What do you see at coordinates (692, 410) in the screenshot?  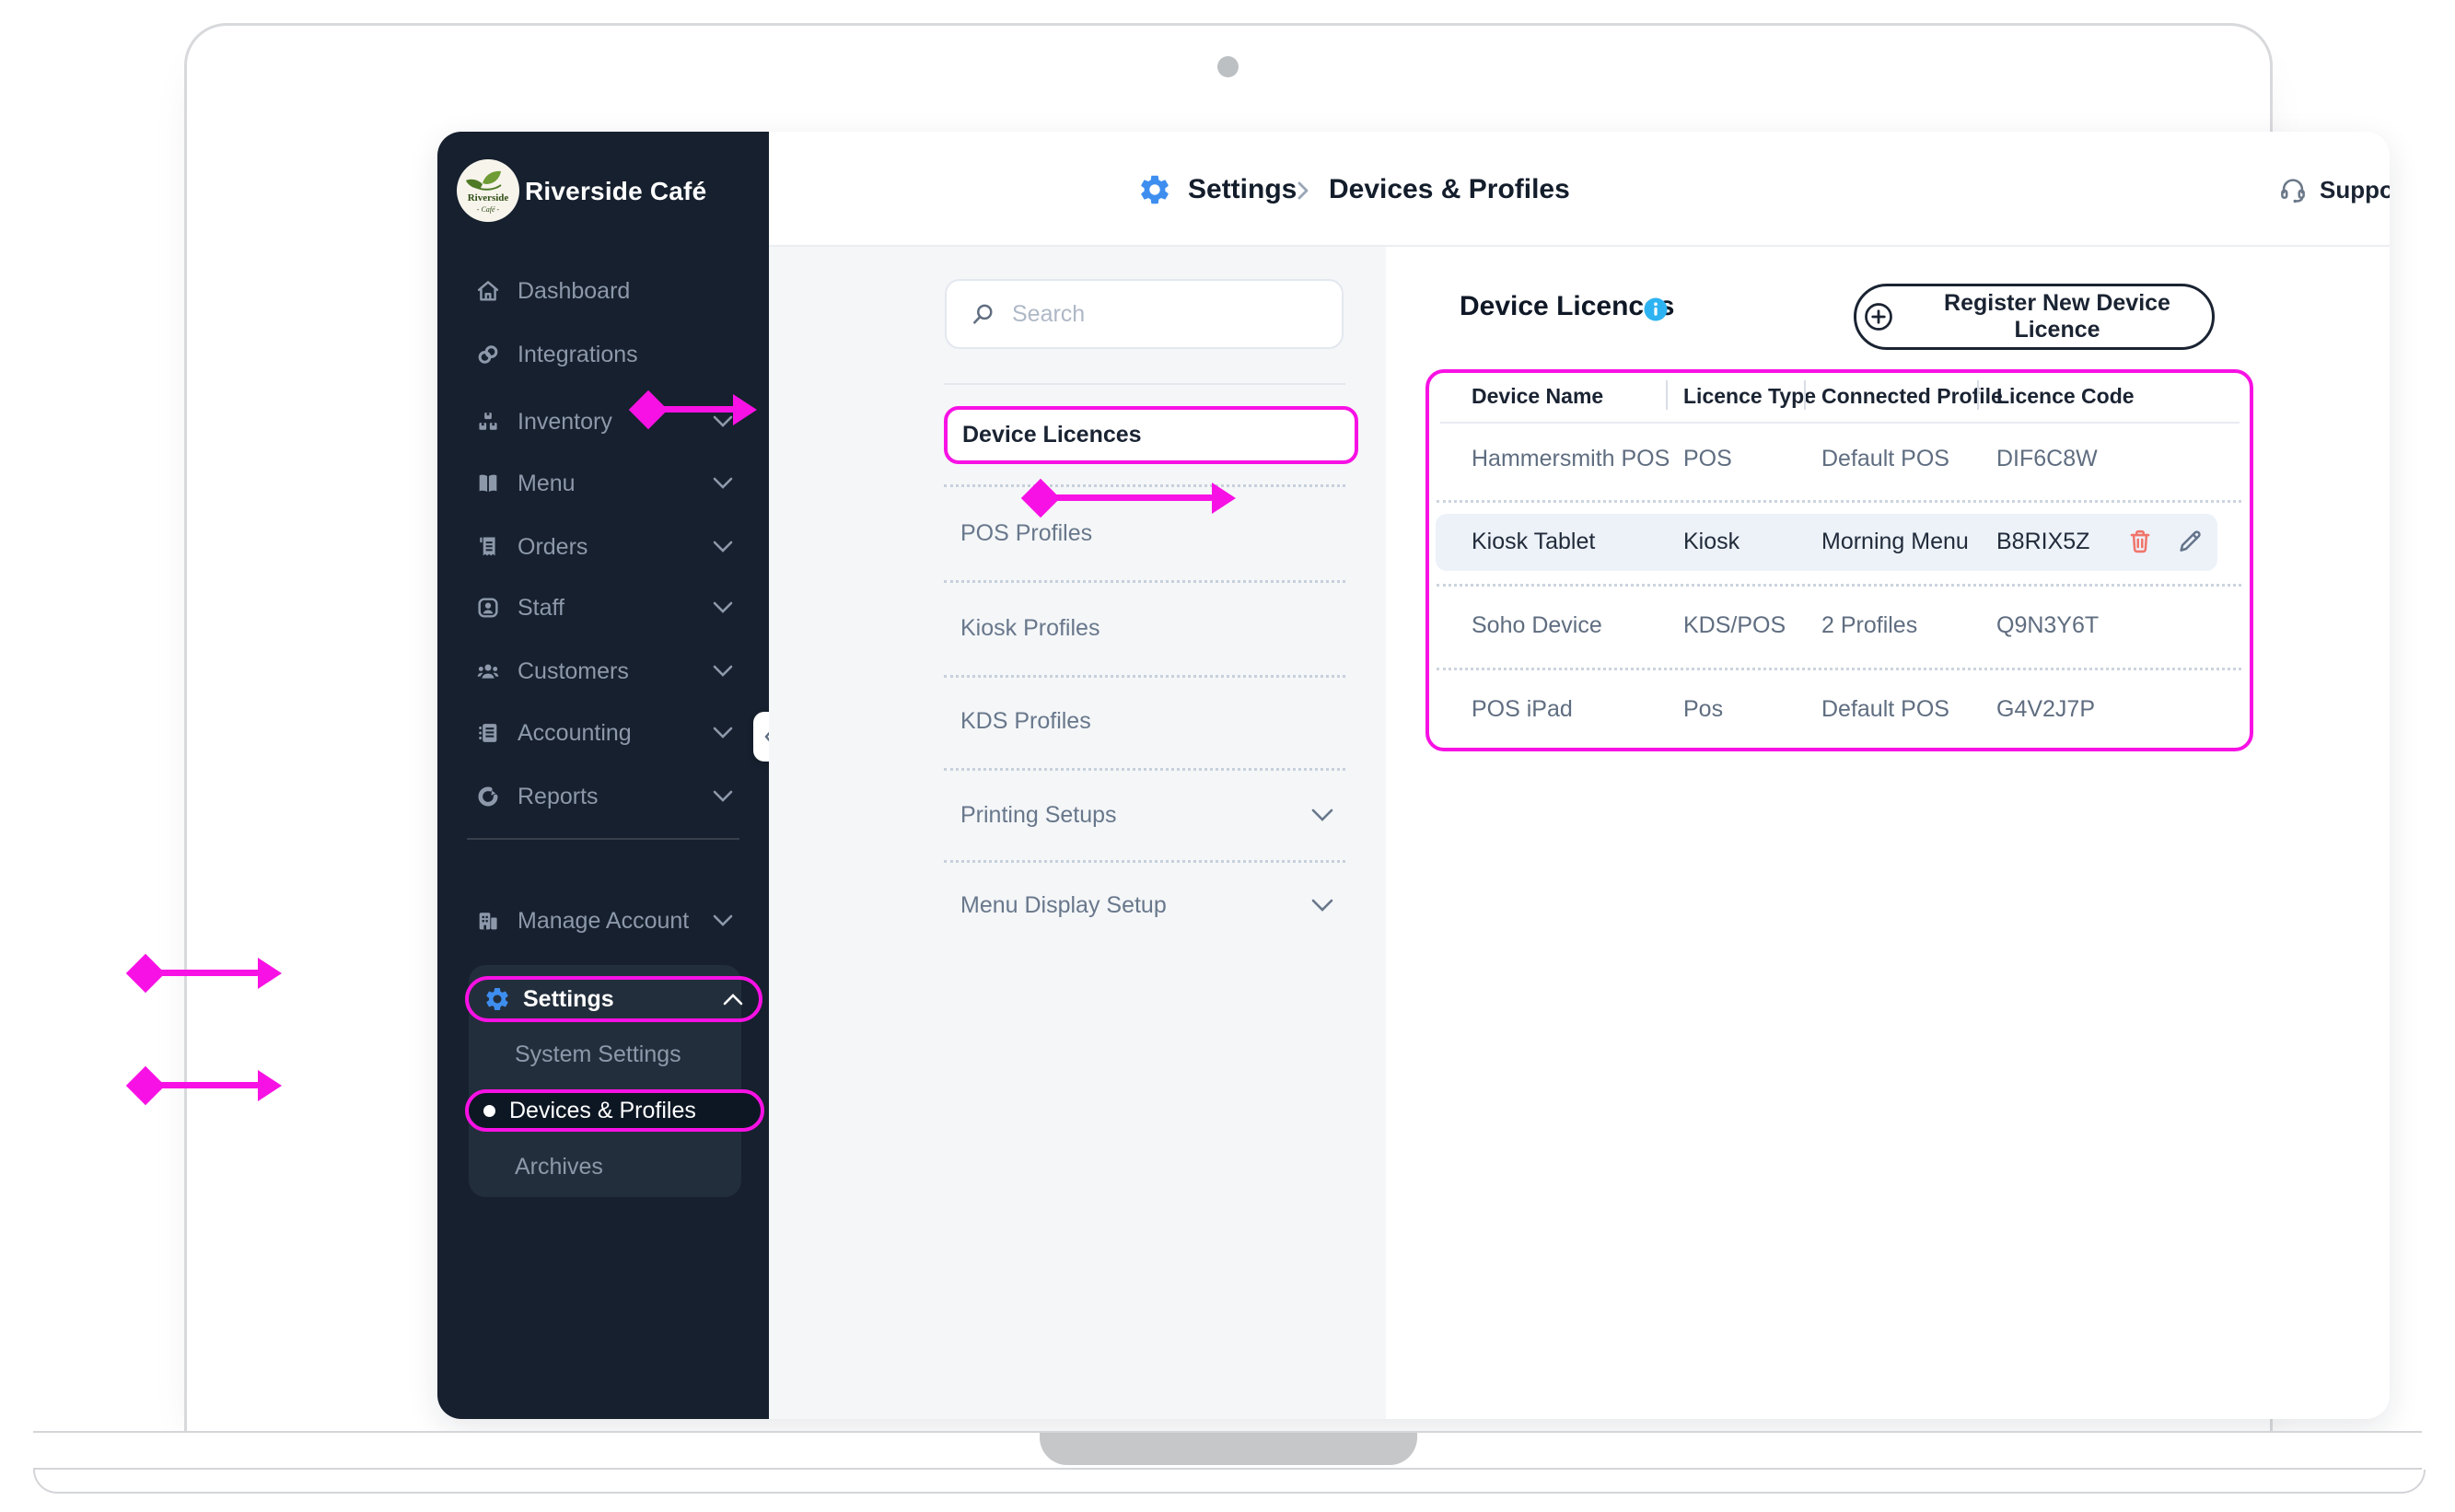 I see `annotation-arrow-line` at bounding box center [692, 410].